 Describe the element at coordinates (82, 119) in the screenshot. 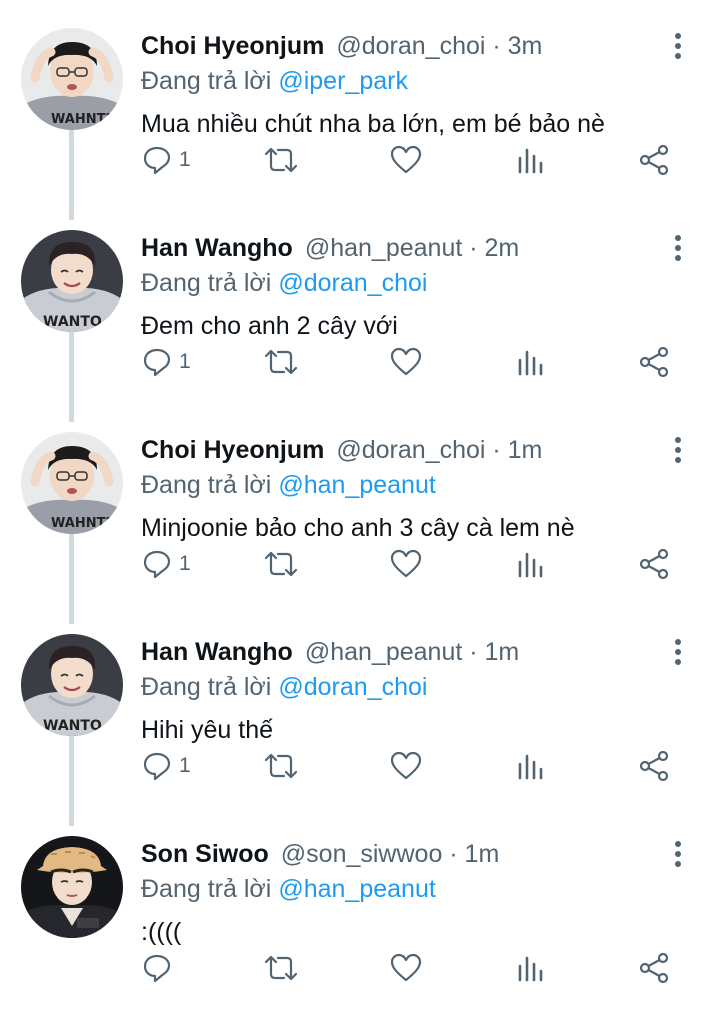

I see `svg-text: WAHNT?` at that location.